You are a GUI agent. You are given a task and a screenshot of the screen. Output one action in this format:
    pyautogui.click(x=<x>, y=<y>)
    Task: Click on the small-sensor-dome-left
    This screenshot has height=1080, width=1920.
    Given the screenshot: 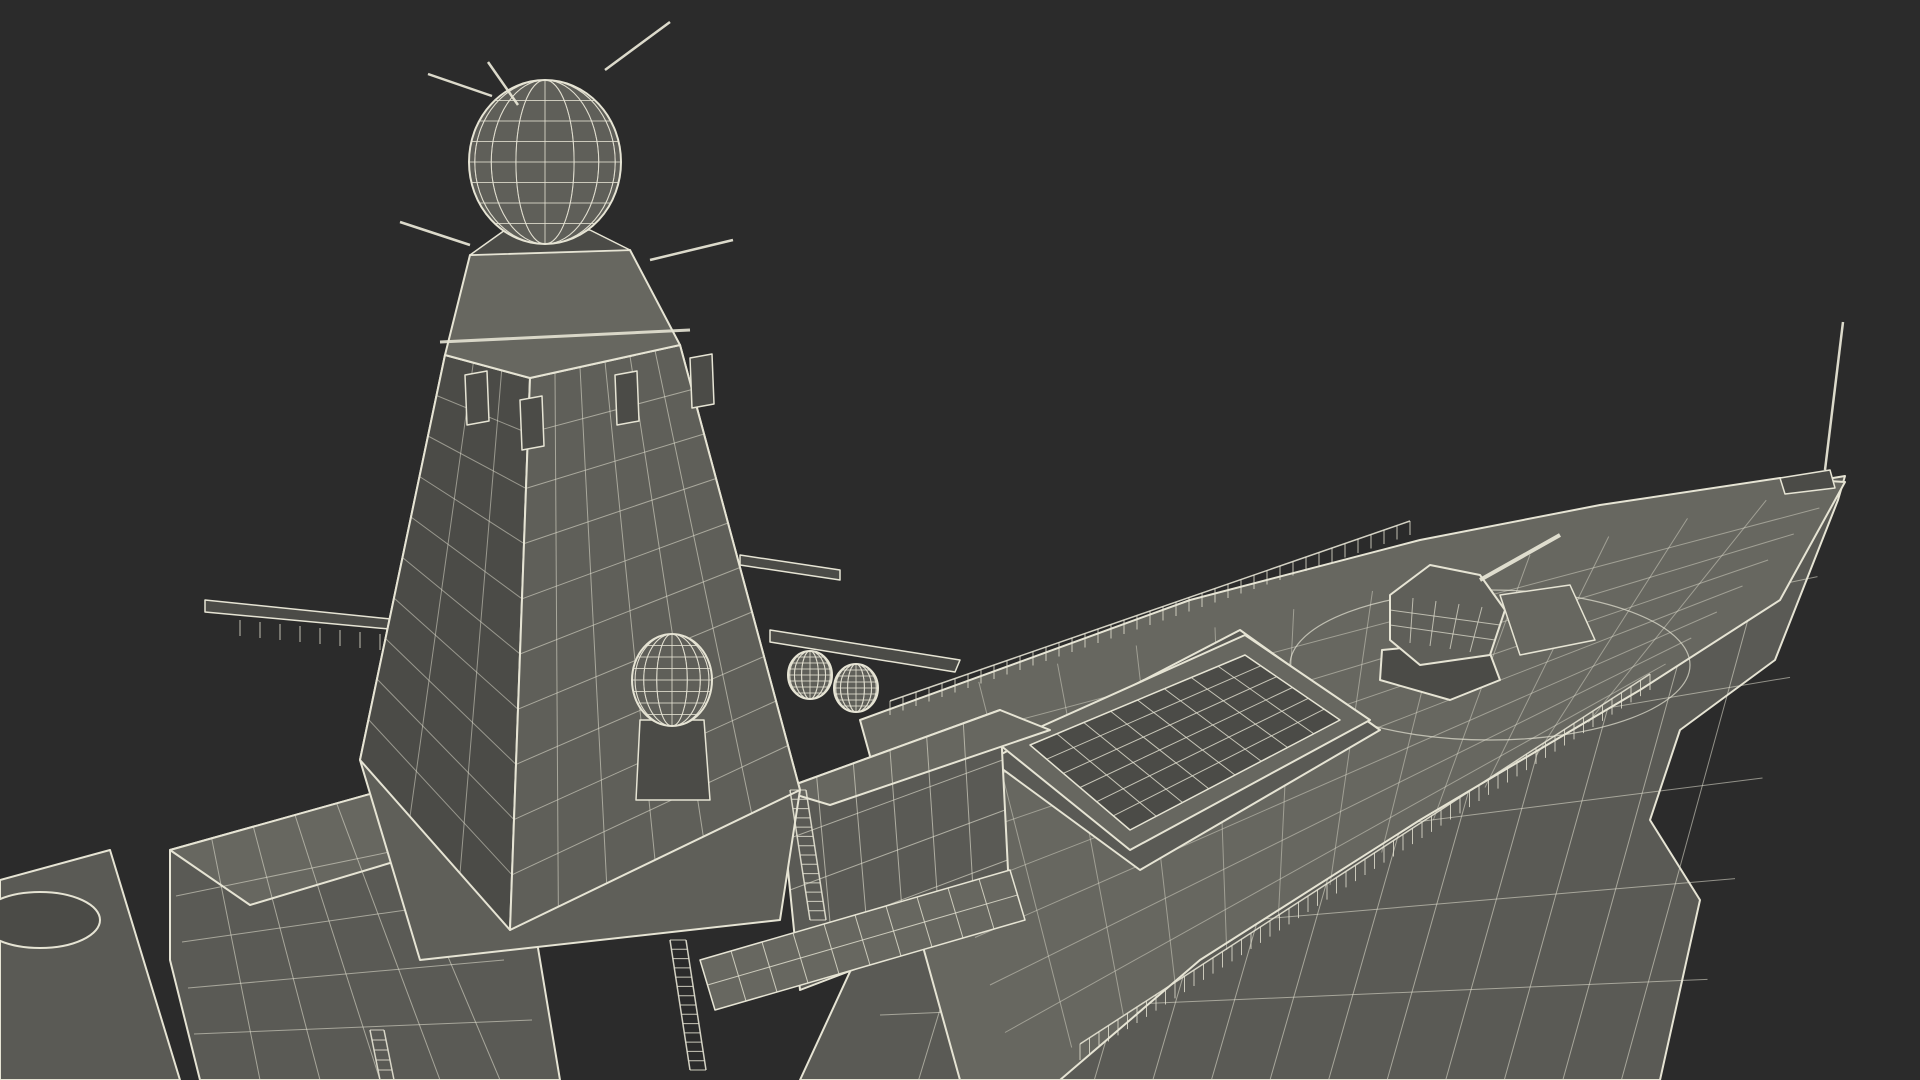 What is the action you would take?
    pyautogui.click(x=810, y=675)
    